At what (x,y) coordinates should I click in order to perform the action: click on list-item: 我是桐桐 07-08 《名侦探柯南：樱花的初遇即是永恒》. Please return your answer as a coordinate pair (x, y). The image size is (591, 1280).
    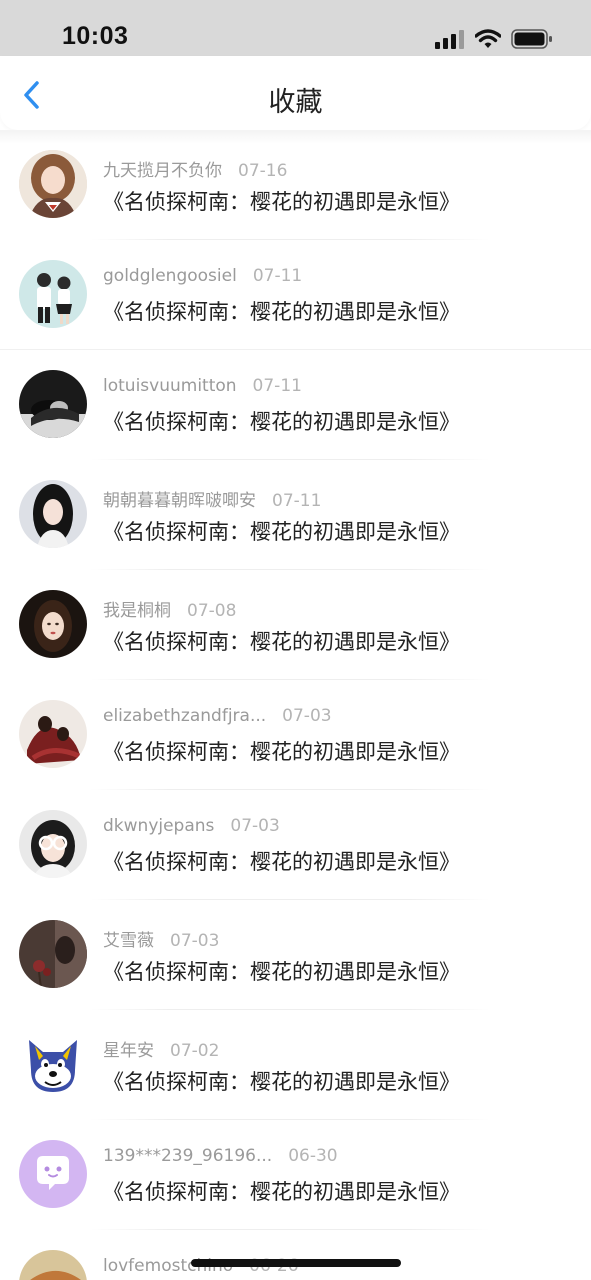
    Looking at the image, I should click on (295, 625).